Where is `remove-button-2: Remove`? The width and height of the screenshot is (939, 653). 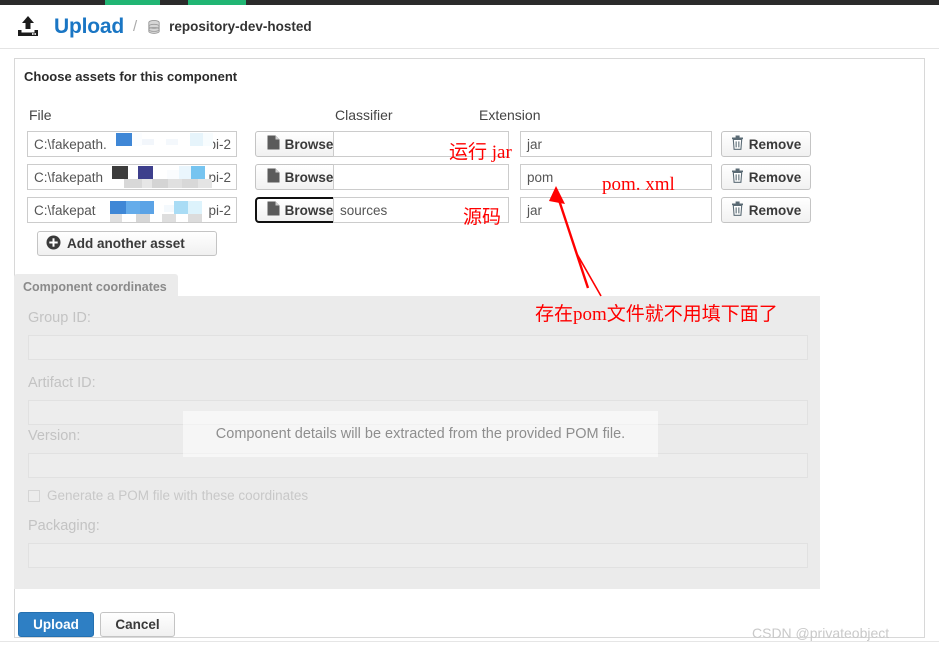
remove-button-2: Remove is located at coordinates (766, 177).